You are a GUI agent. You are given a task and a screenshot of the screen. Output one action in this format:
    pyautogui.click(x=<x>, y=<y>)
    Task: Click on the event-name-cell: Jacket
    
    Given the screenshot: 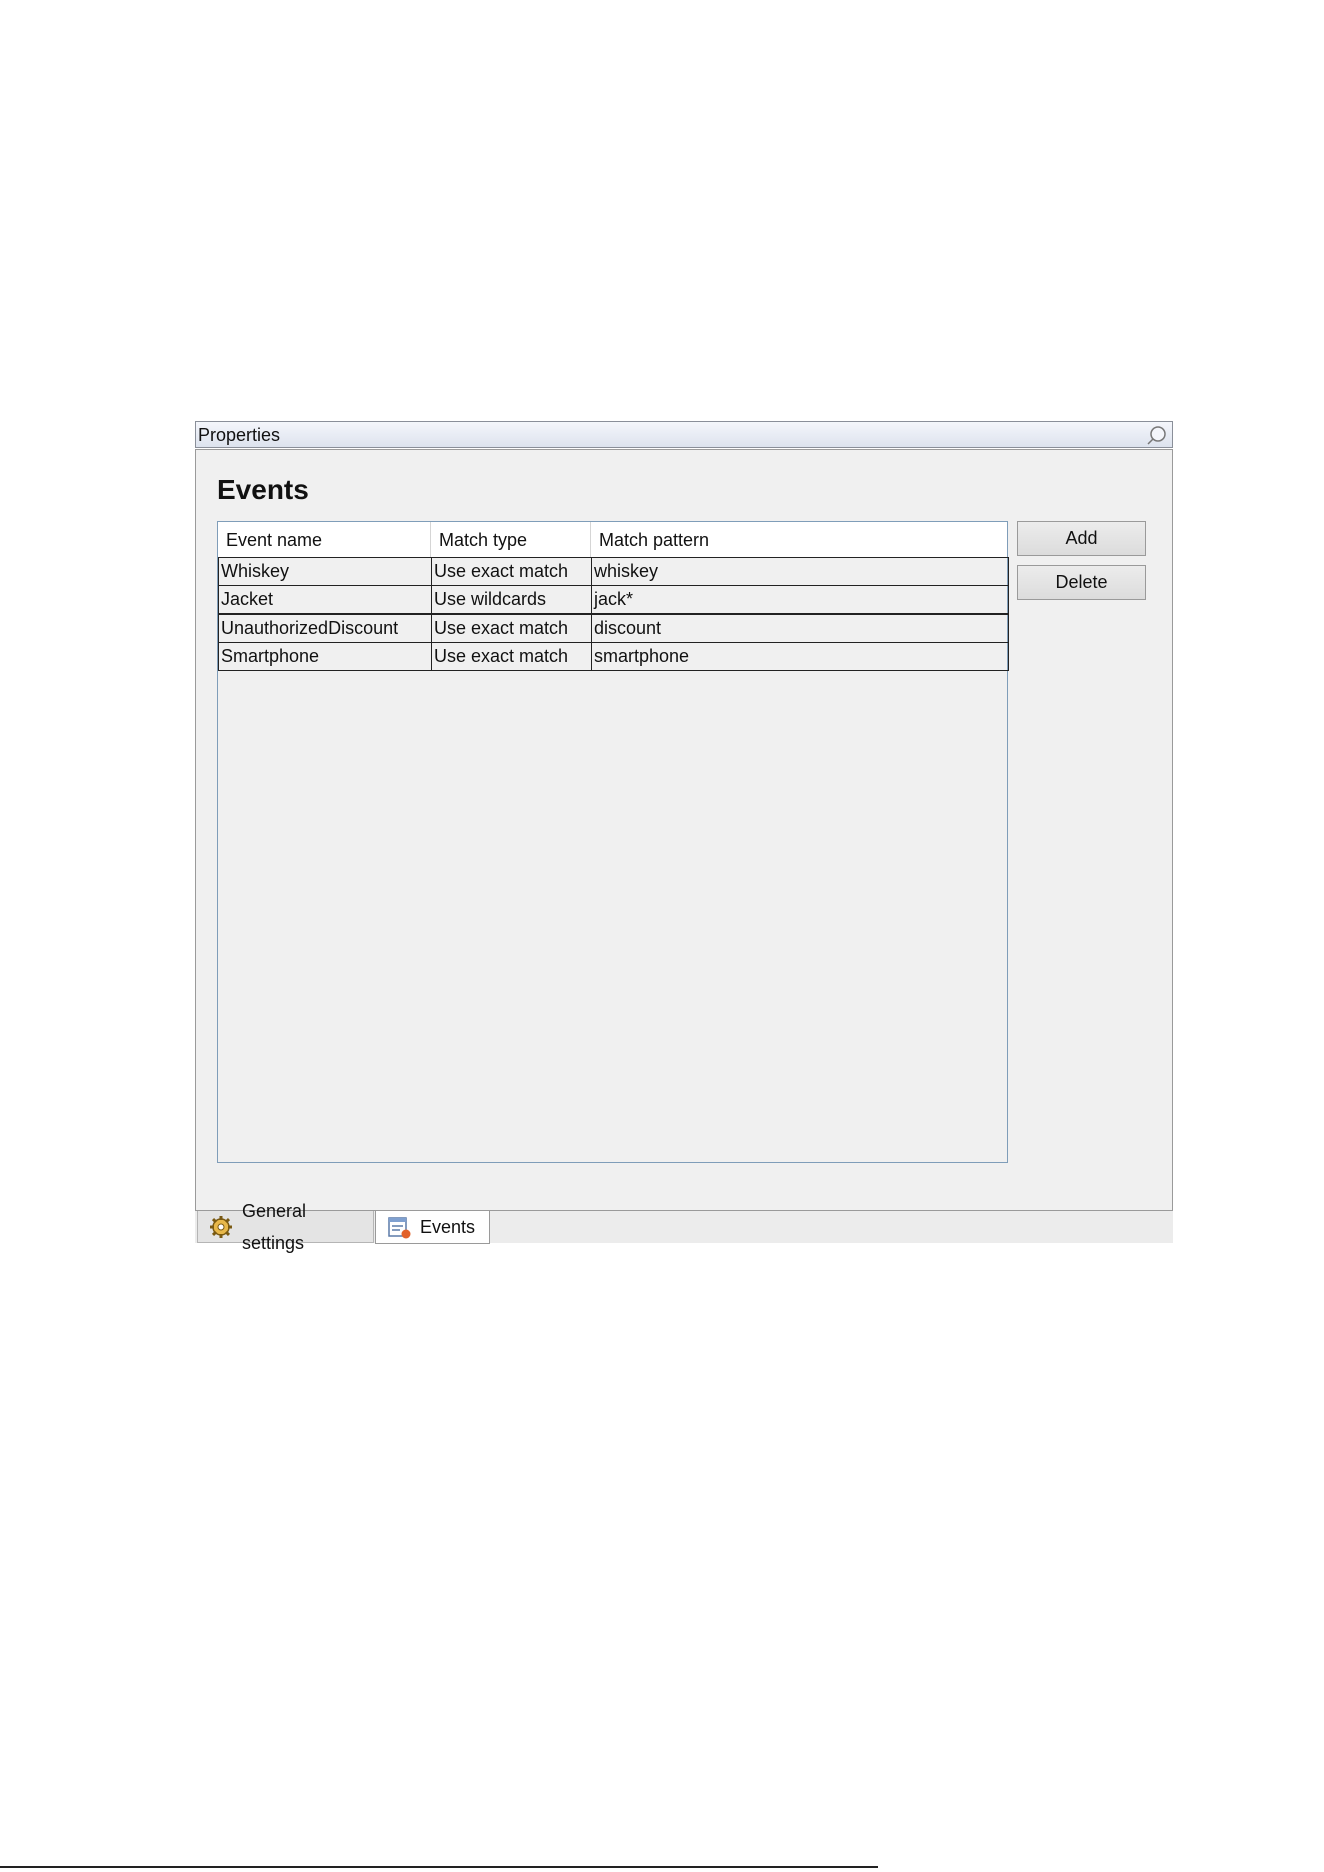 What is the action you would take?
    pyautogui.click(x=325, y=599)
    